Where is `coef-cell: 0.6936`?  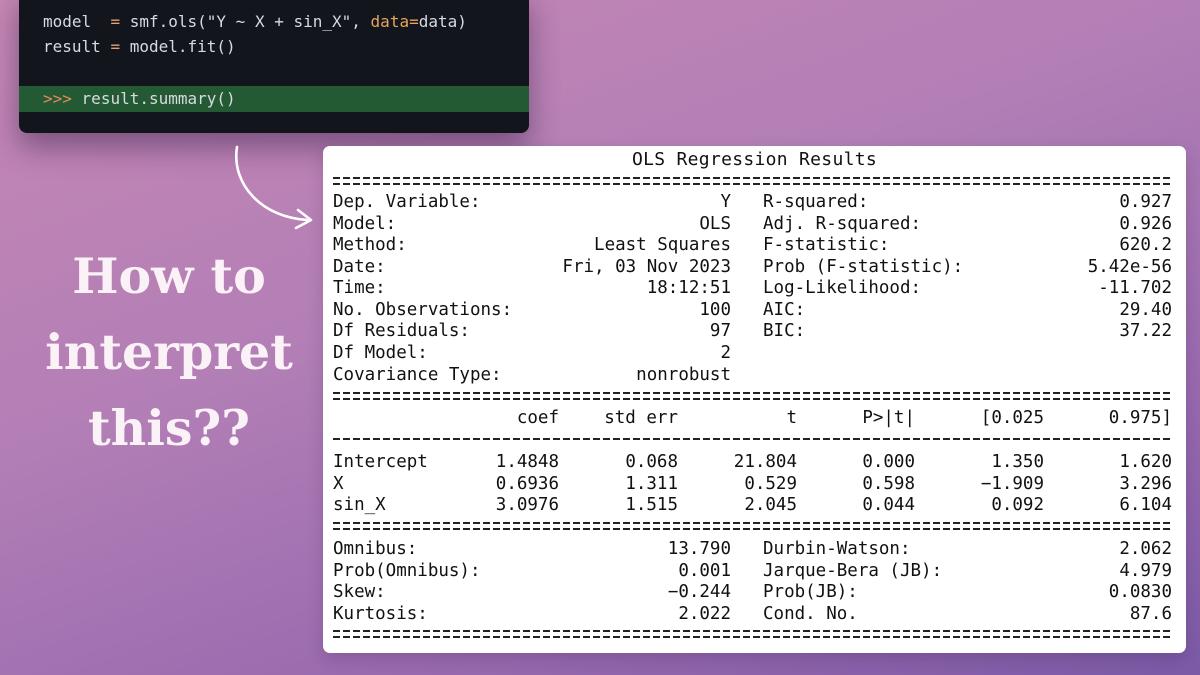
coef-cell: 0.6936 is located at coordinates (527, 484).